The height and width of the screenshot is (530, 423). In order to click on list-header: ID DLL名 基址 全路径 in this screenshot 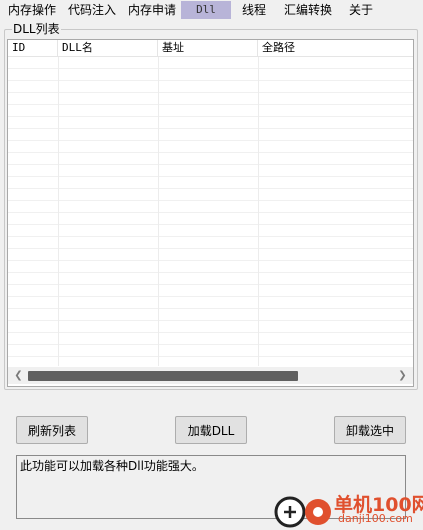, I will do `click(210, 48)`.